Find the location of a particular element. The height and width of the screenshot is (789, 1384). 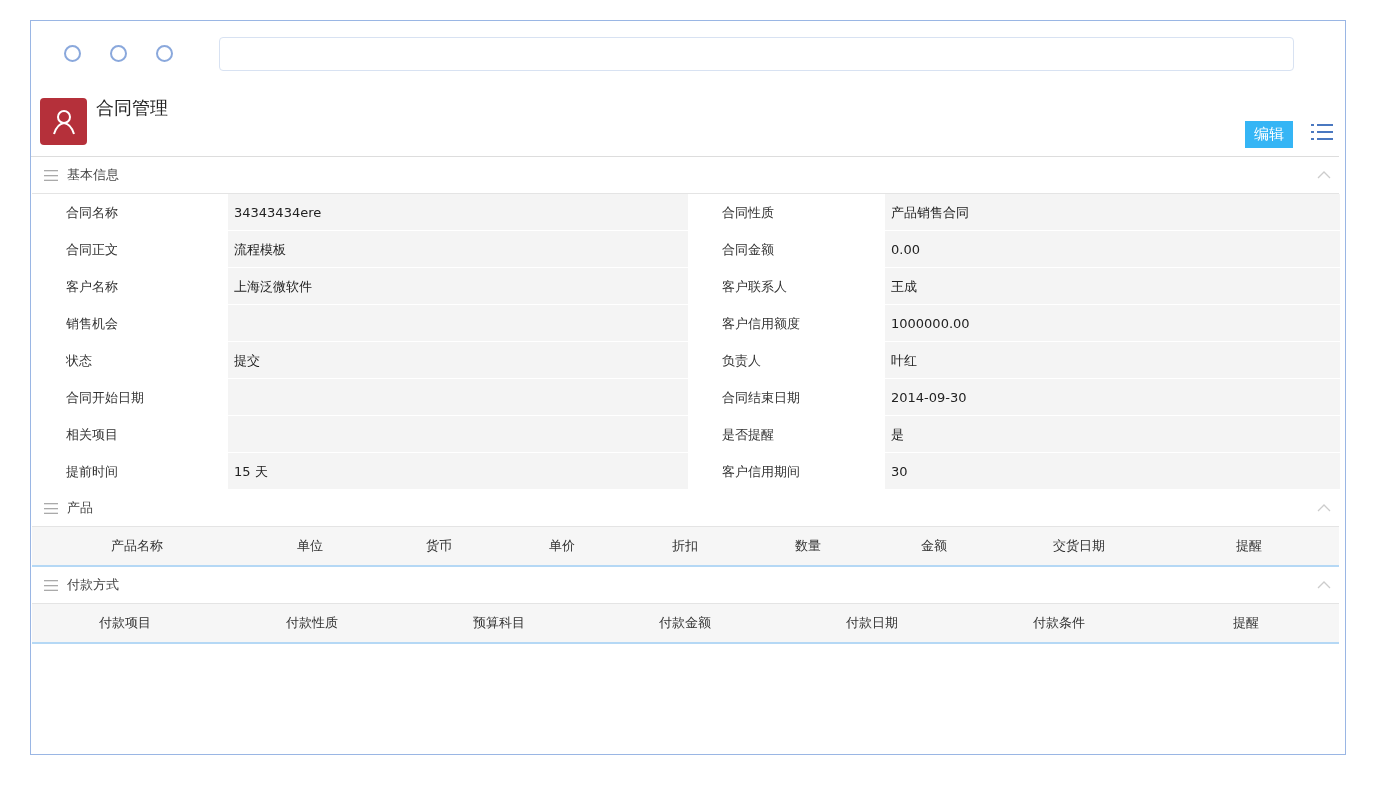

column-header: 付款金额 is located at coordinates (685, 623).